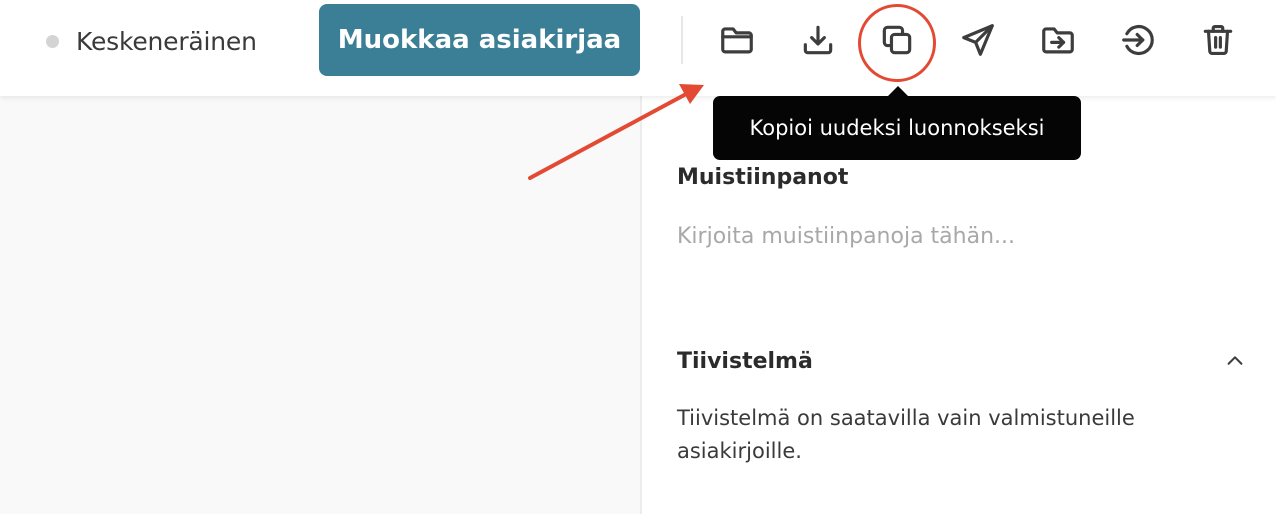 This screenshot has height=514, width=1276. I want to click on folder-icon, so click(737, 40).